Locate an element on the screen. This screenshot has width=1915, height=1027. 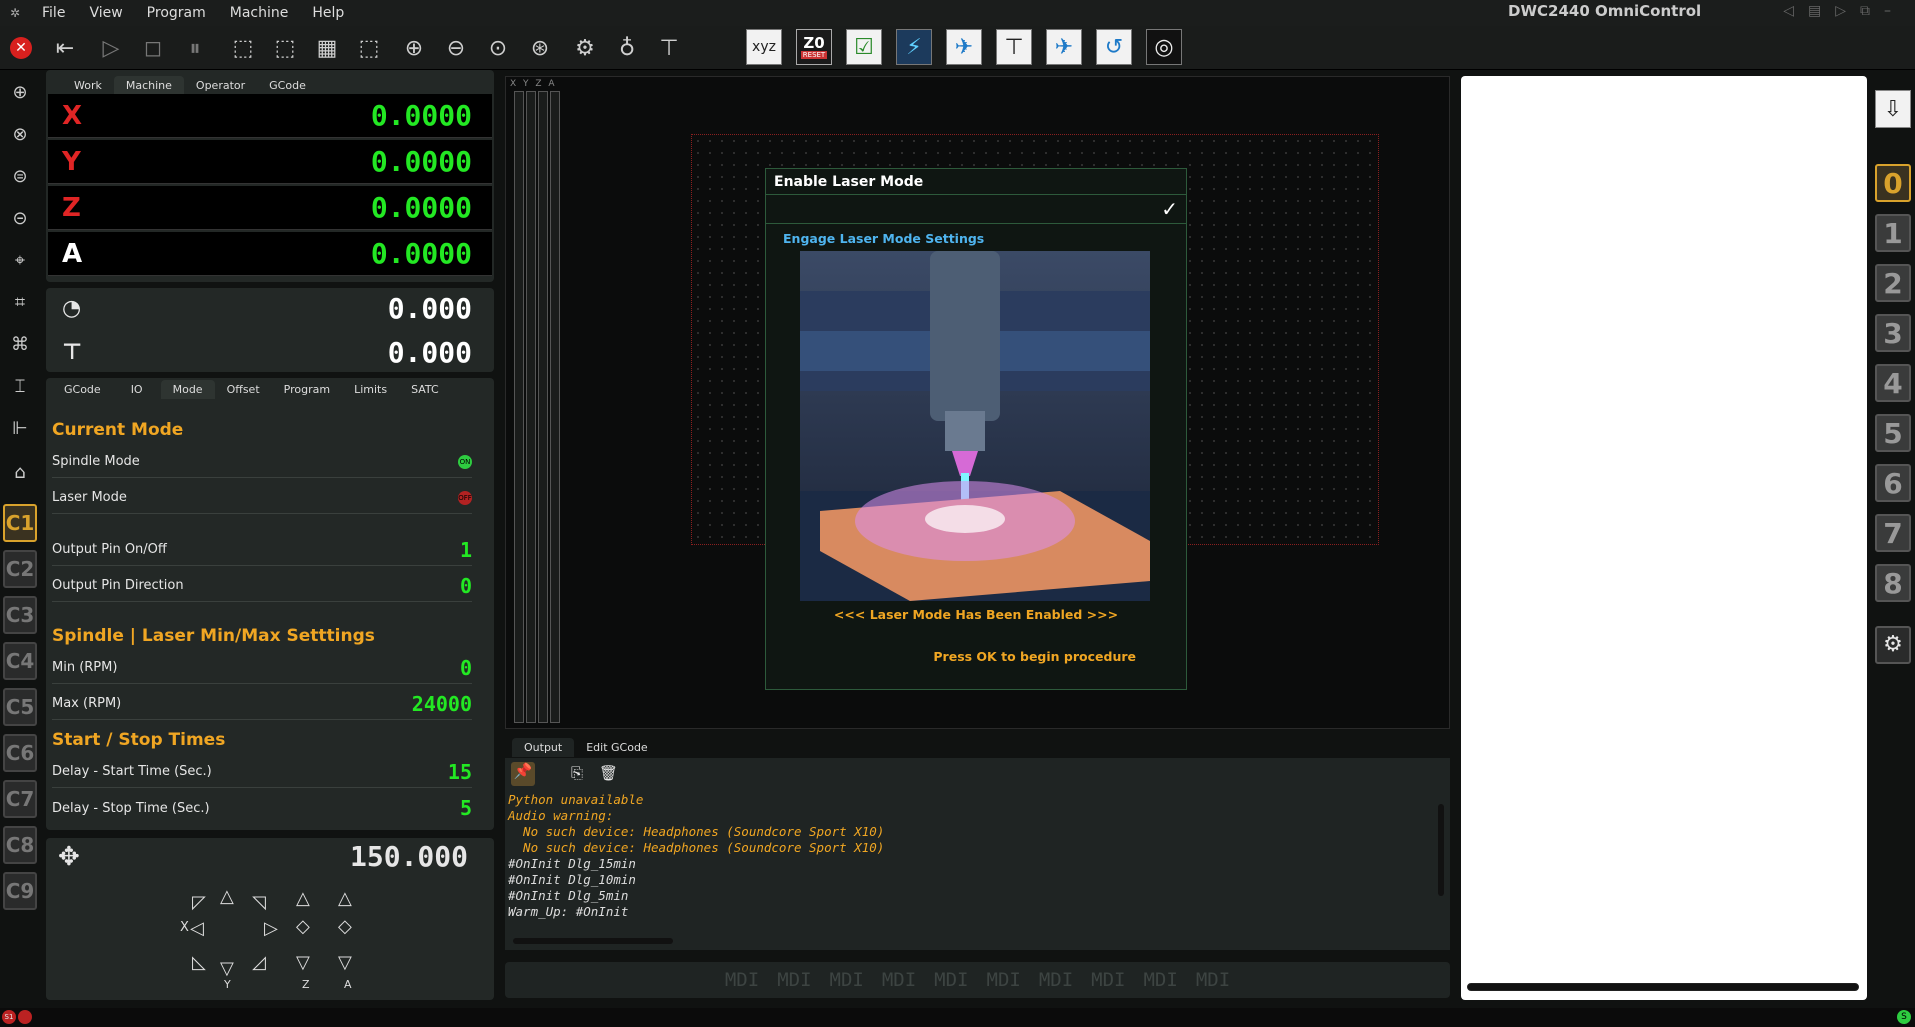
jog-x-minus-button: ◁ is located at coordinates (197, 928).